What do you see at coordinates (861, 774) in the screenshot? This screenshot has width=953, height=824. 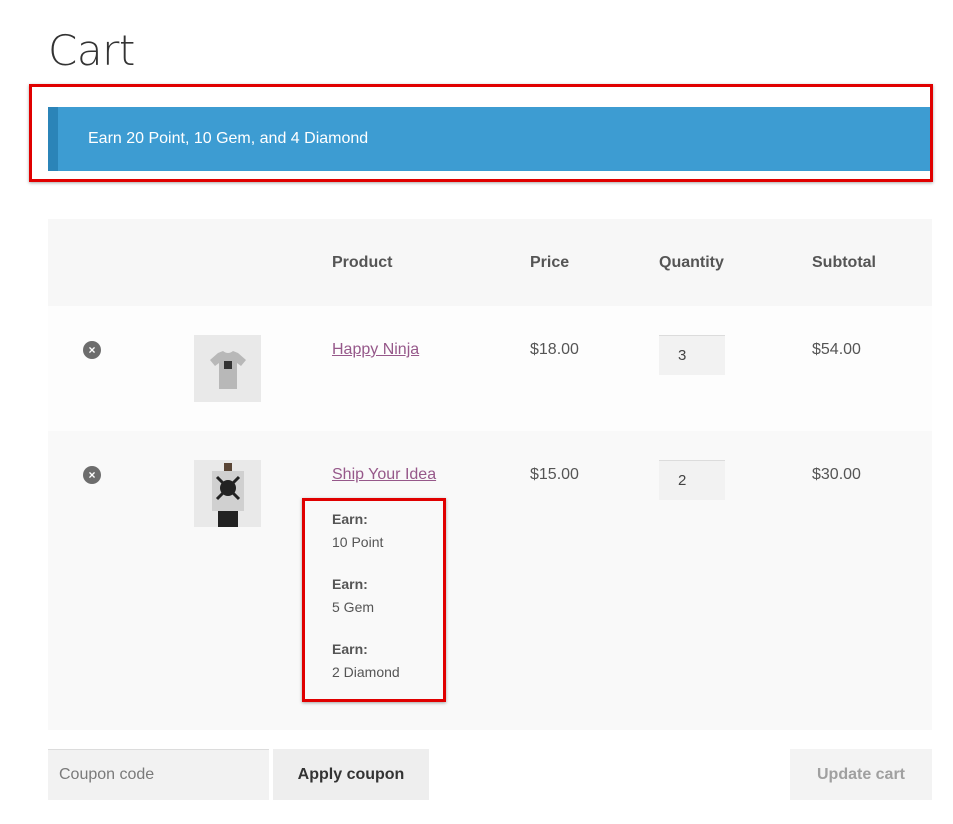 I see `update-cart-button: Update cart` at bounding box center [861, 774].